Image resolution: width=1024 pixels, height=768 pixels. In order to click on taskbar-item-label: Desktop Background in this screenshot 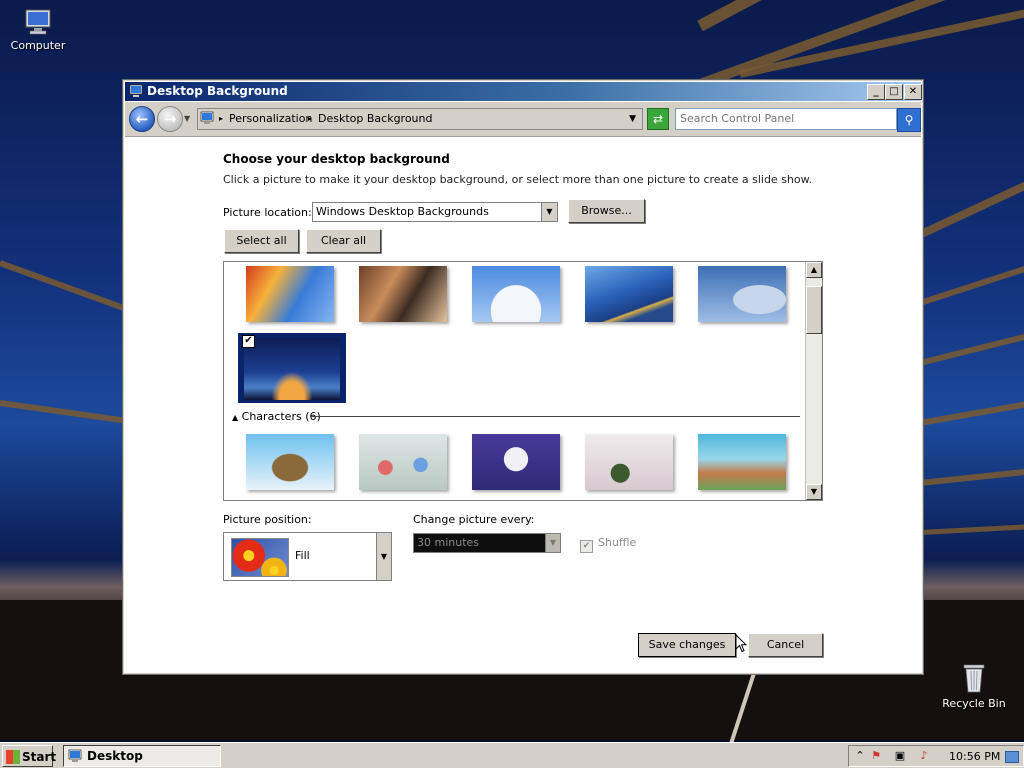, I will do `click(115, 756)`.